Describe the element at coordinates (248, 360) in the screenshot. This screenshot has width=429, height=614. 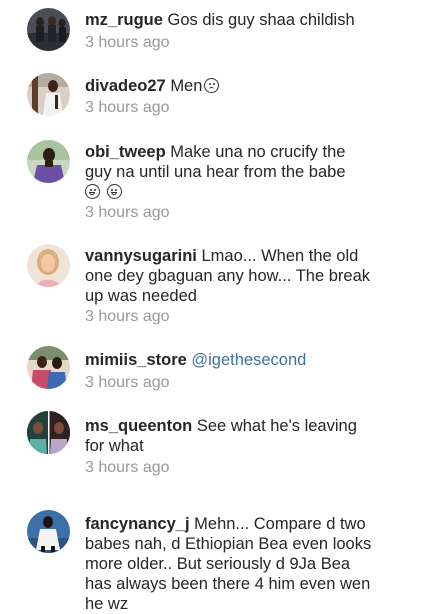
I see `mention-link: @igethesecond` at that location.